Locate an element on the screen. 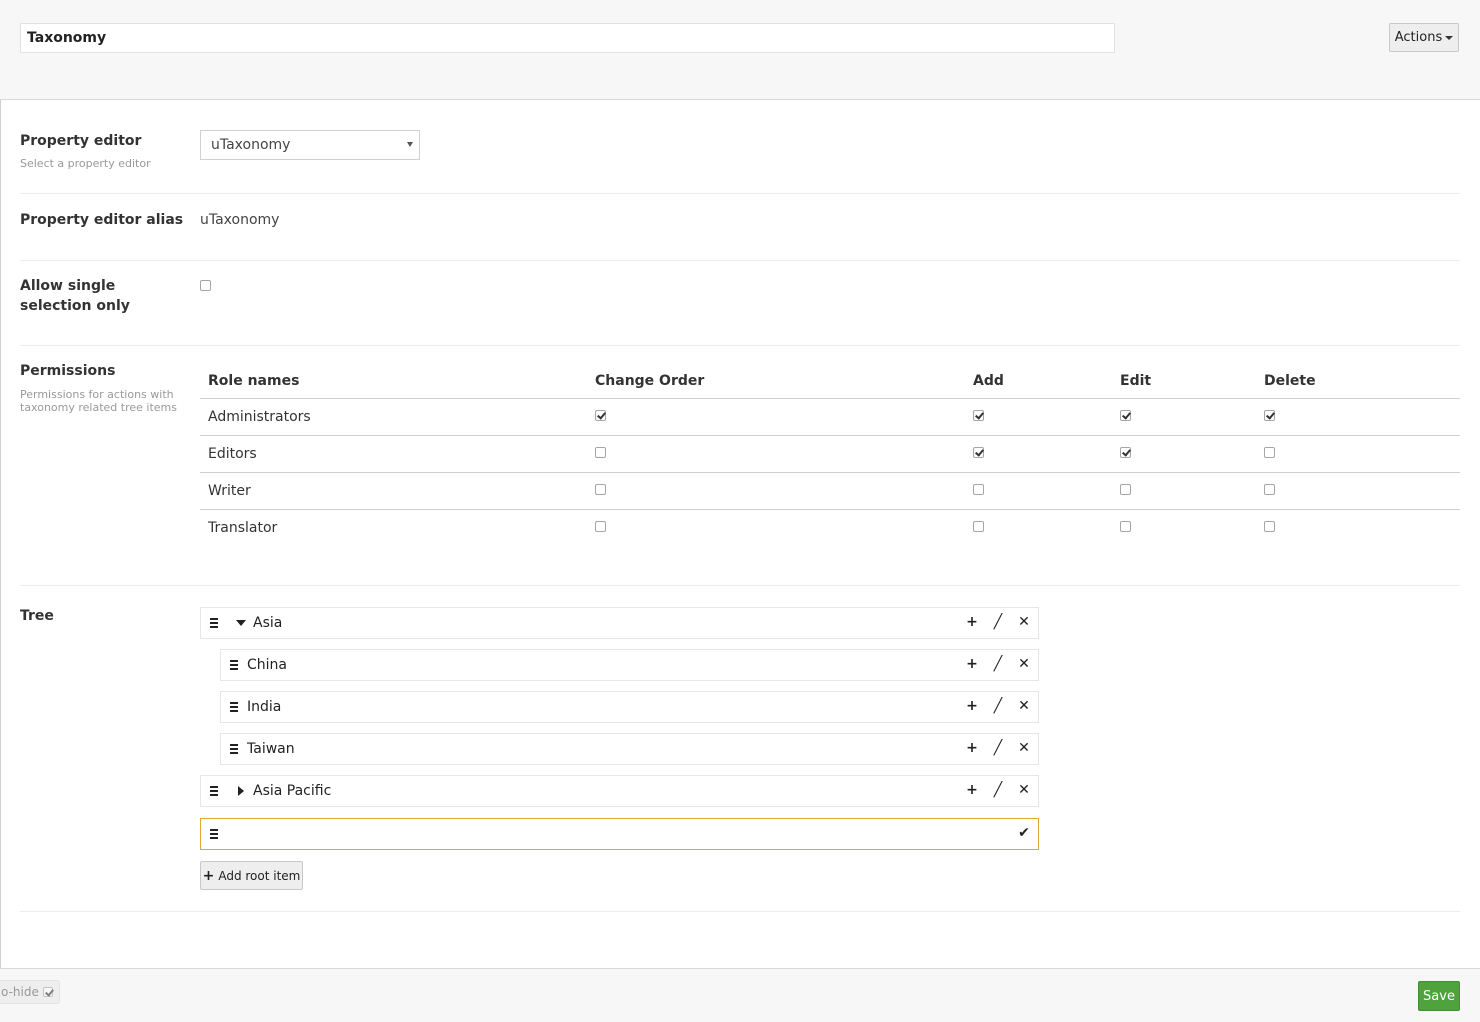  role-name: Writer is located at coordinates (393, 491).